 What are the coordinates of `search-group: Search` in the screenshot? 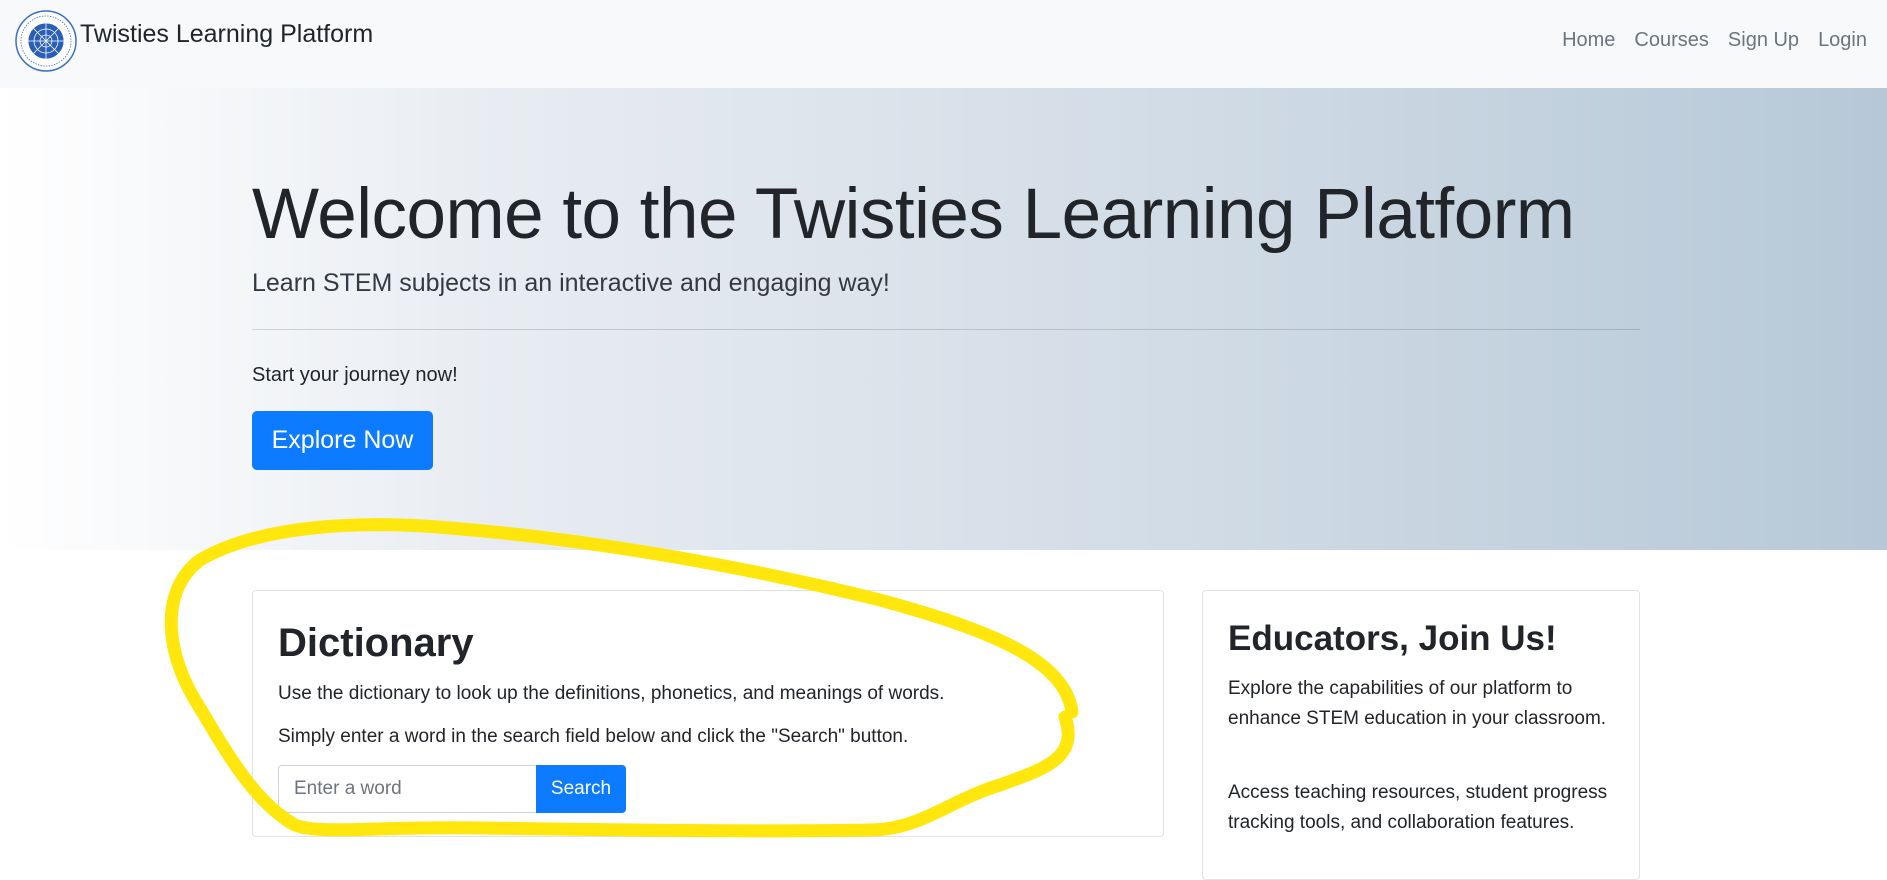 It's located at (452, 789).